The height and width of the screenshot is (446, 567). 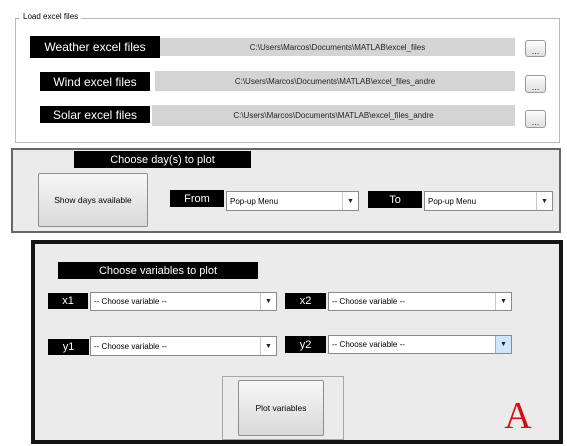 What do you see at coordinates (197, 198) in the screenshot?
I see `from-label: From` at bounding box center [197, 198].